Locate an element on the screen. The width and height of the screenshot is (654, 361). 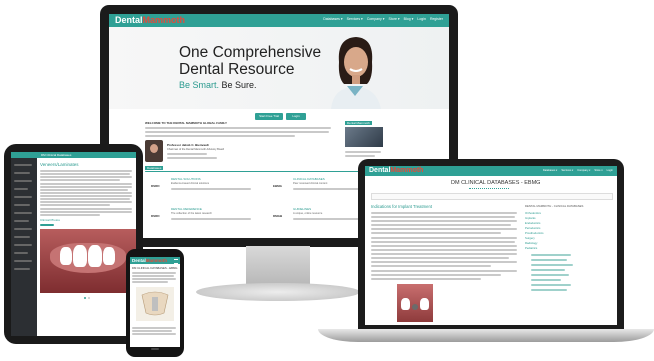
phone-logo: DentalMammoth is located at coordinates (149, 260).